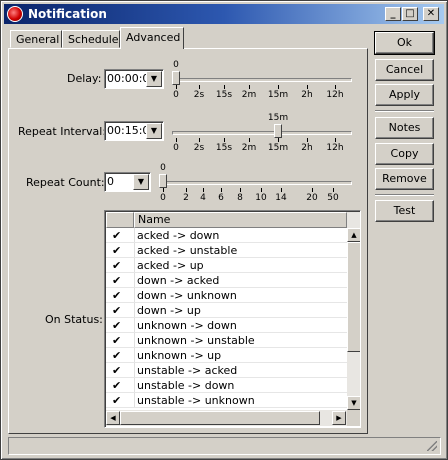  What do you see at coordinates (74, 319) in the screenshot?
I see `on-status-label: On Status:` at bounding box center [74, 319].